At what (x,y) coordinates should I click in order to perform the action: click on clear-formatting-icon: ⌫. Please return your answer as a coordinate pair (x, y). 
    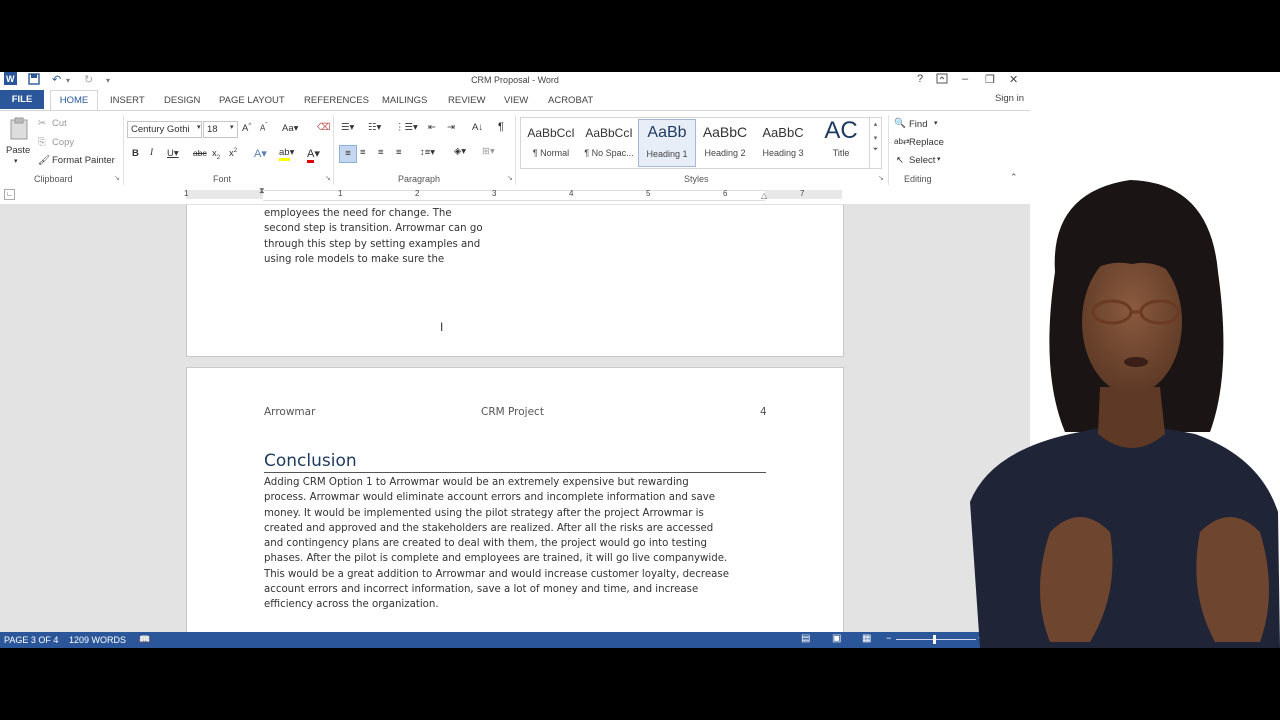
    Looking at the image, I should click on (323, 127).